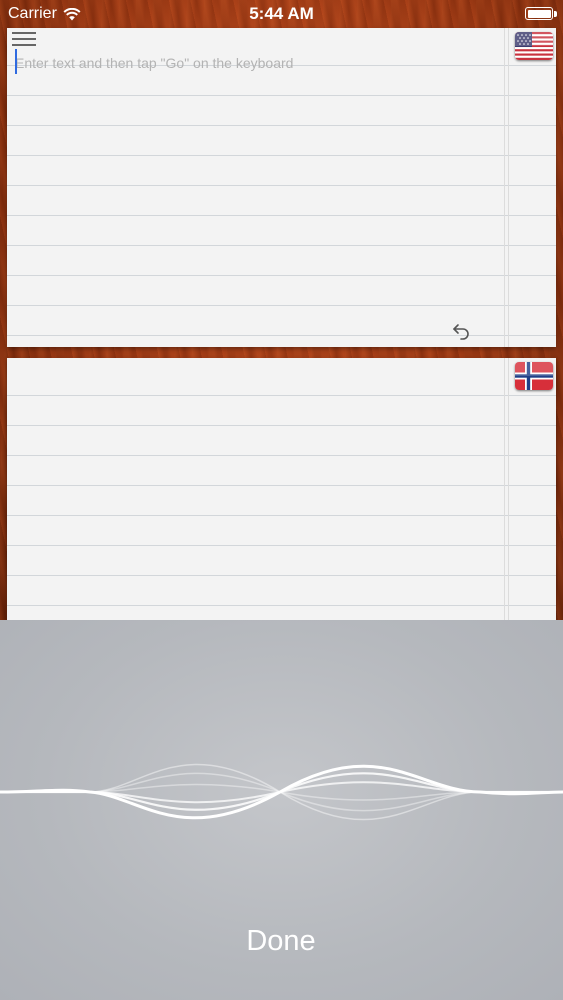  What do you see at coordinates (24, 40) in the screenshot?
I see `hamburger-menu-icon` at bounding box center [24, 40].